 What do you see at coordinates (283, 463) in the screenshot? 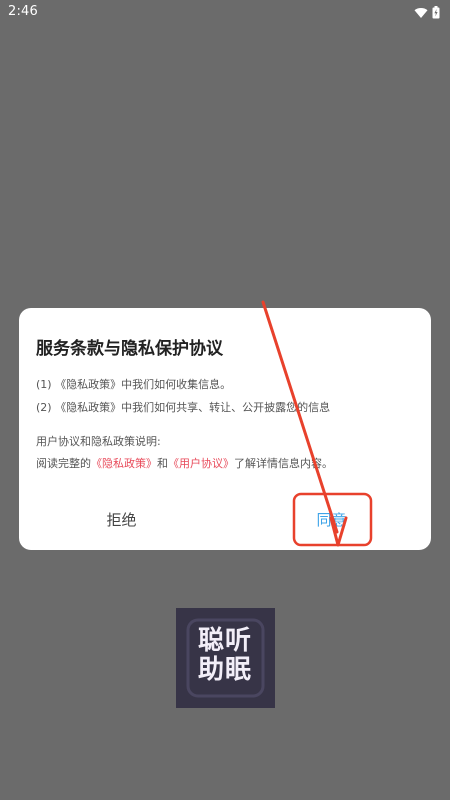
I see `read-full-suffix: 了解详情信息内容。` at bounding box center [283, 463].